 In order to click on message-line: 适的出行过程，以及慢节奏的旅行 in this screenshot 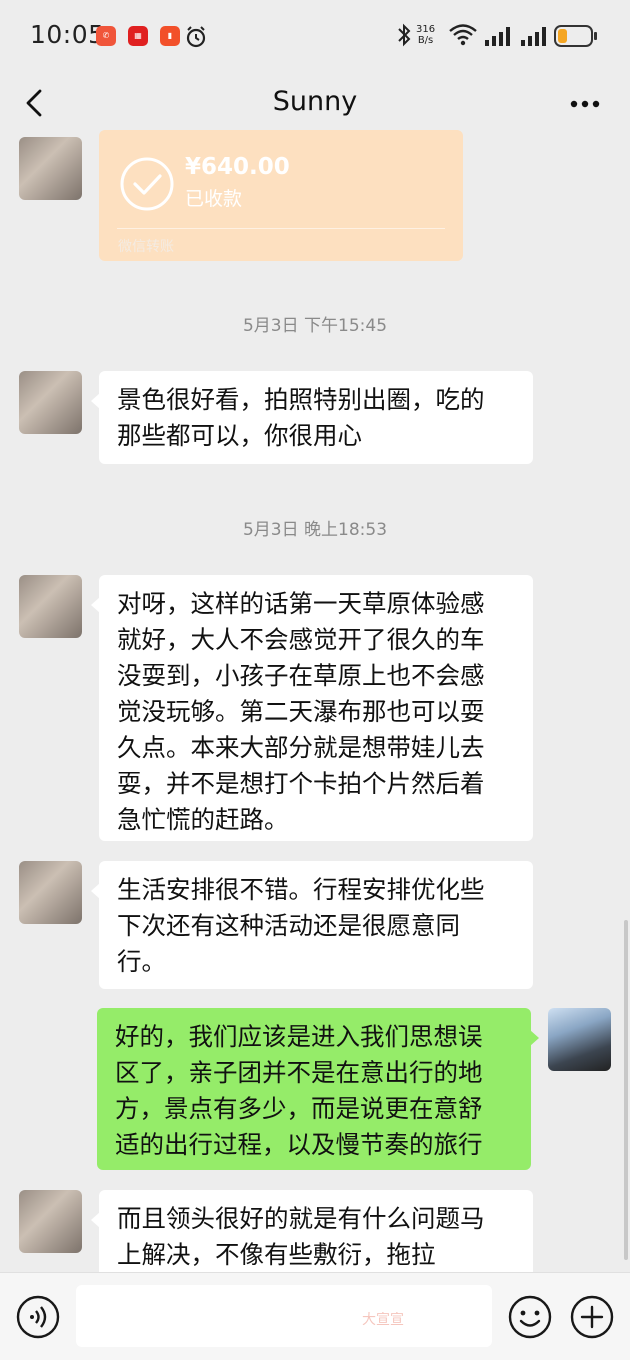, I will do `click(299, 1144)`.